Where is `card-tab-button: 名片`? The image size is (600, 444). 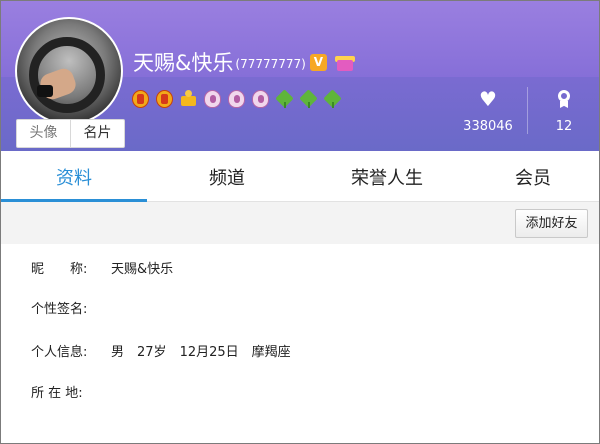 card-tab-button: 名片 is located at coordinates (97, 133).